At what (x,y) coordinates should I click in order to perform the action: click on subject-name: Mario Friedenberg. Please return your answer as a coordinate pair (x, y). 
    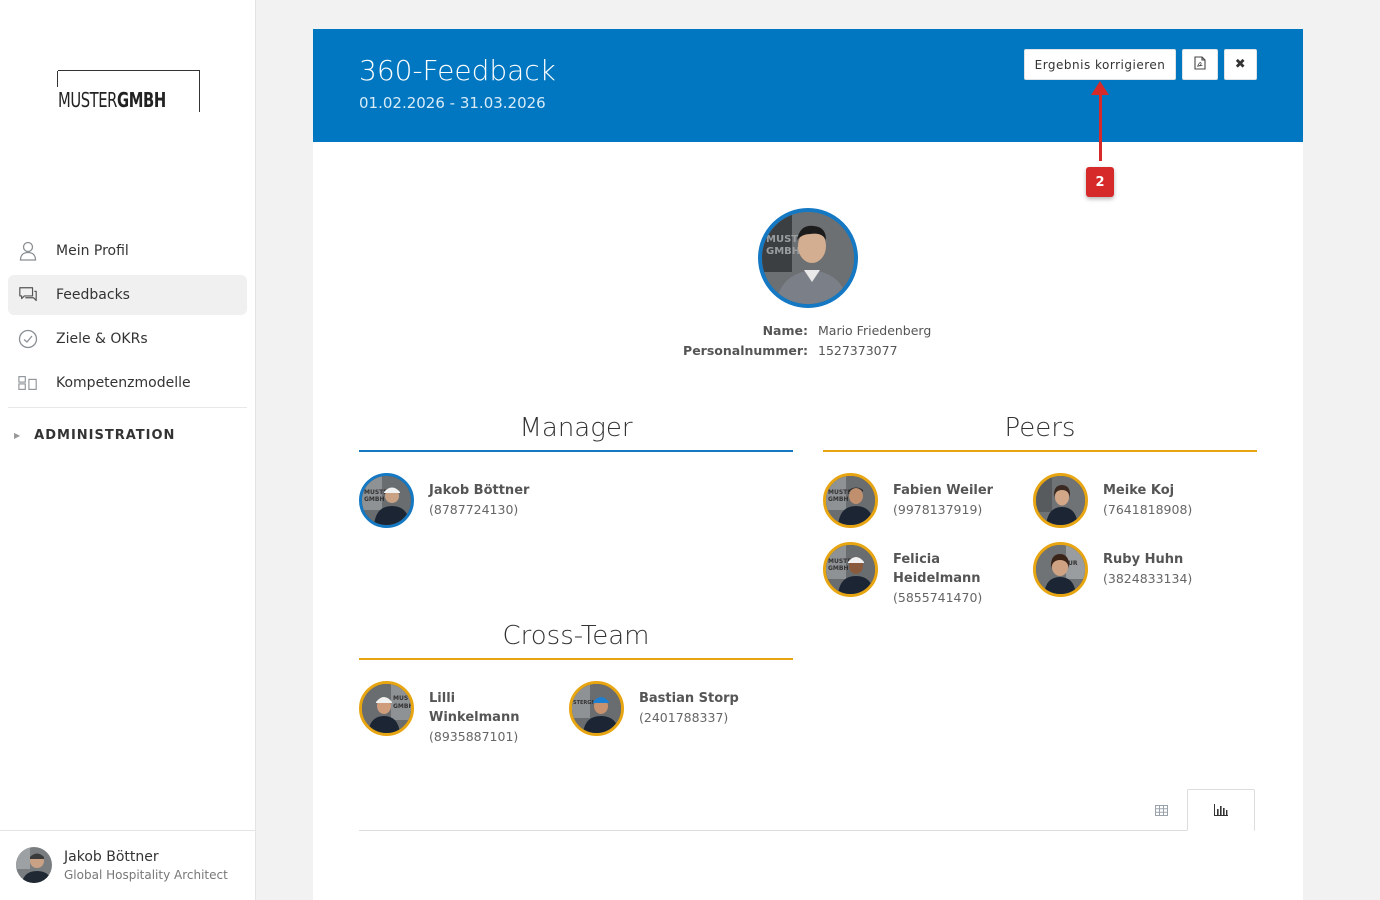
    Looking at the image, I should click on (875, 330).